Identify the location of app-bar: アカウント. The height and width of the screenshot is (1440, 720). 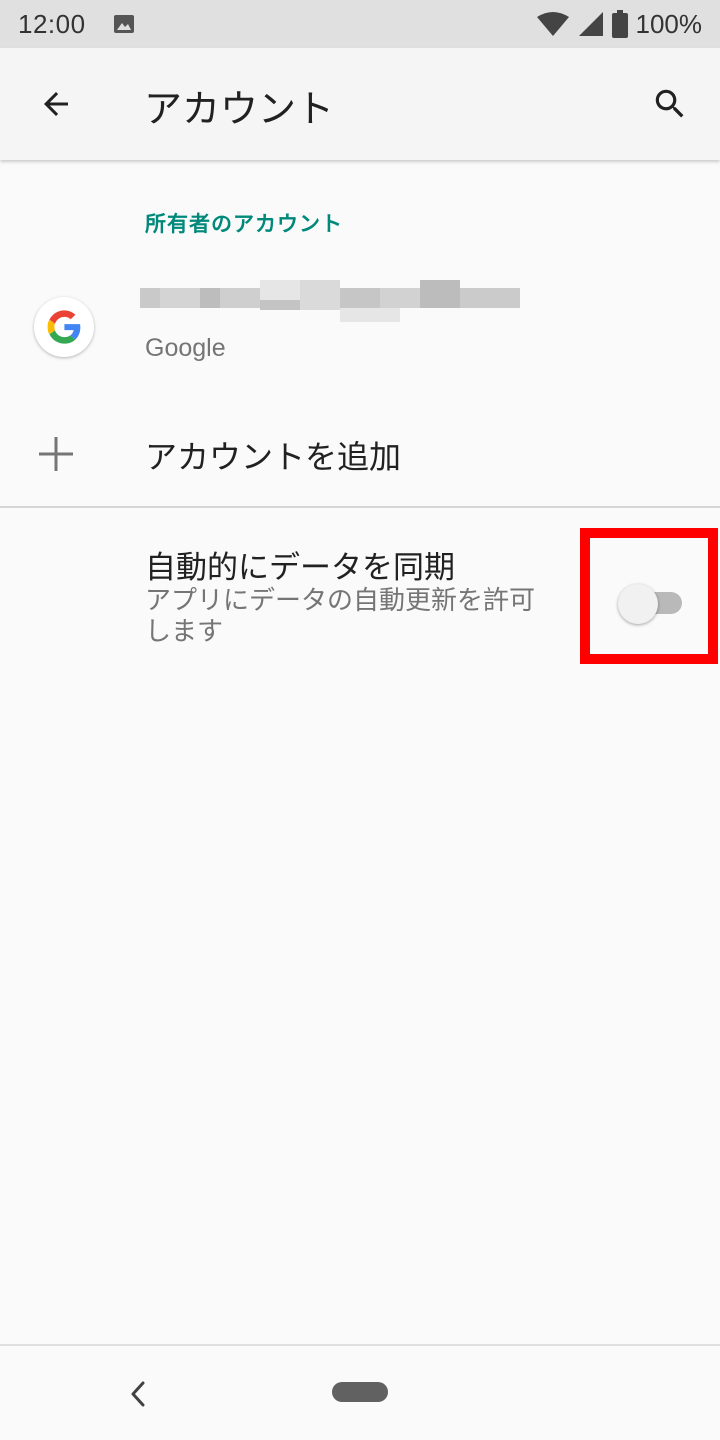
(360, 104).